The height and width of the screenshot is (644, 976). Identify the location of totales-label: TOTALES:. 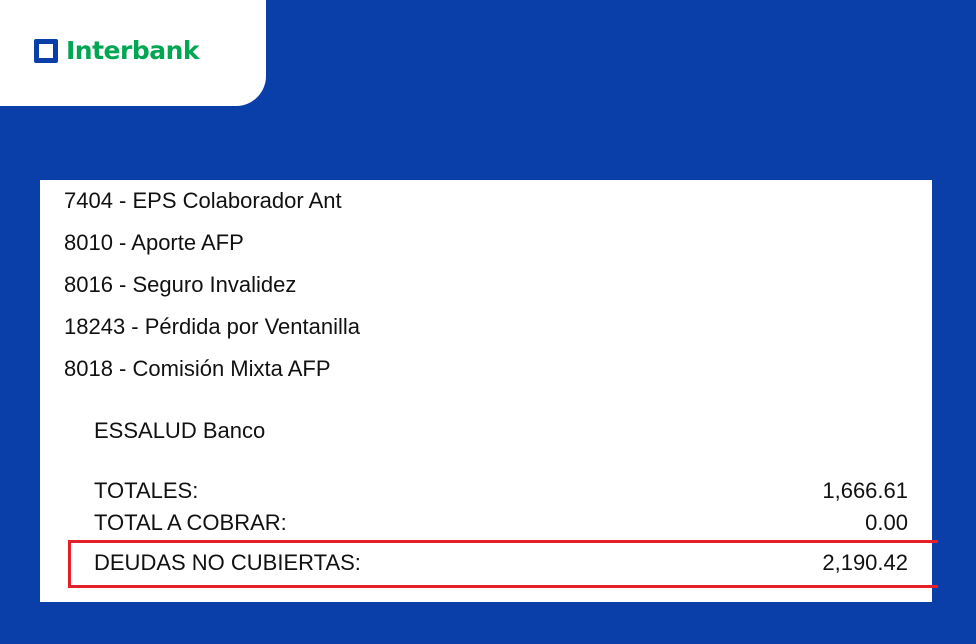
(146, 490).